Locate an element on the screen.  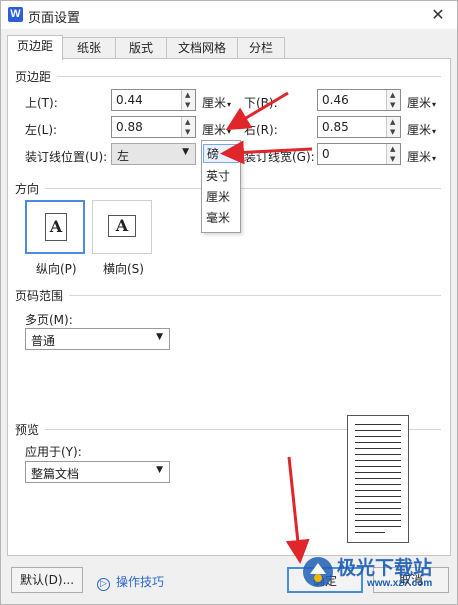
close-icon: ✕ is located at coordinates (438, 15).